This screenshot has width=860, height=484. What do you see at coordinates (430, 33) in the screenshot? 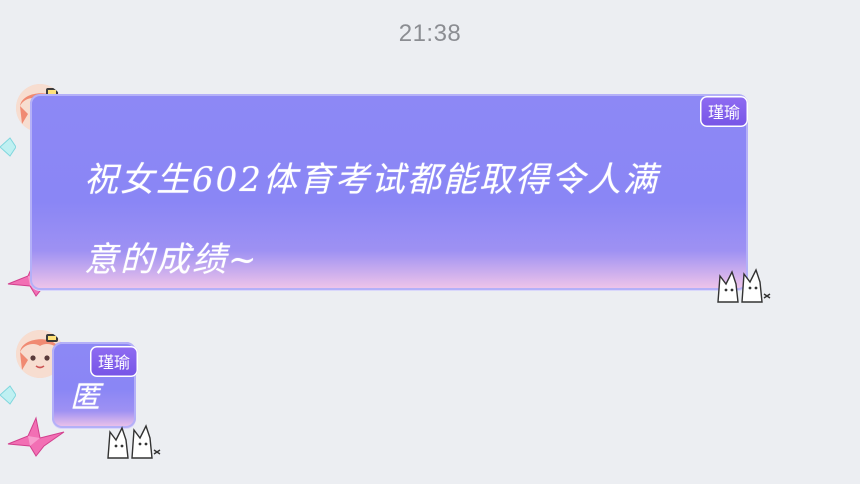
I see `message-timestamp: 21:38` at bounding box center [430, 33].